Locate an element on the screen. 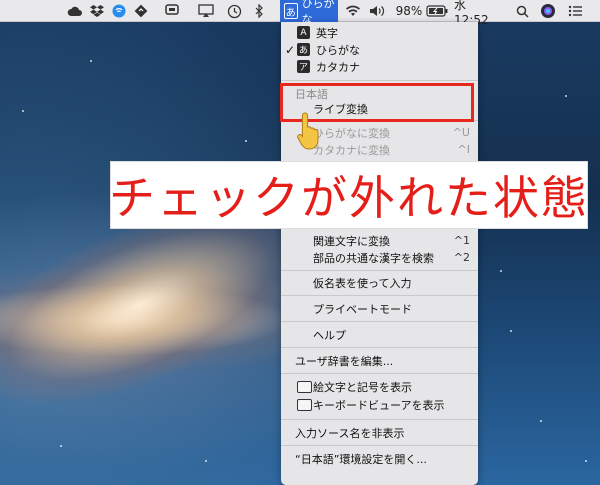 The image size is (600, 485). time-machine-icon is located at coordinates (234, 11).